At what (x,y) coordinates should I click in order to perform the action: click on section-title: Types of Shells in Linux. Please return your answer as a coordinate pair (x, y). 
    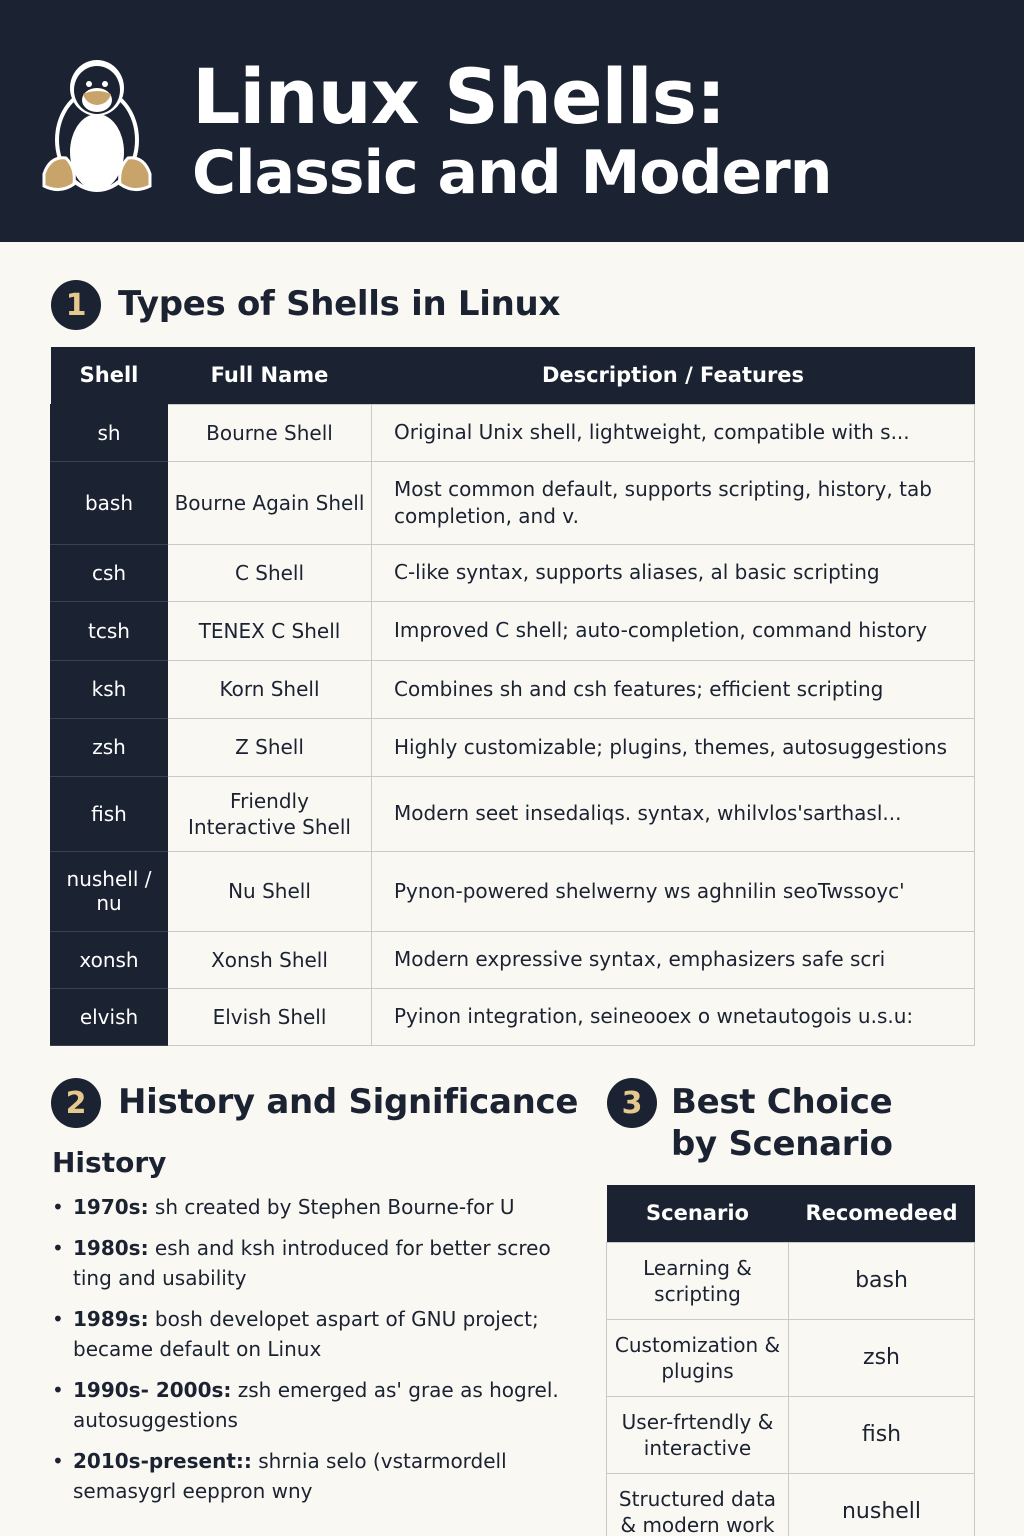
    Looking at the image, I should click on (339, 304).